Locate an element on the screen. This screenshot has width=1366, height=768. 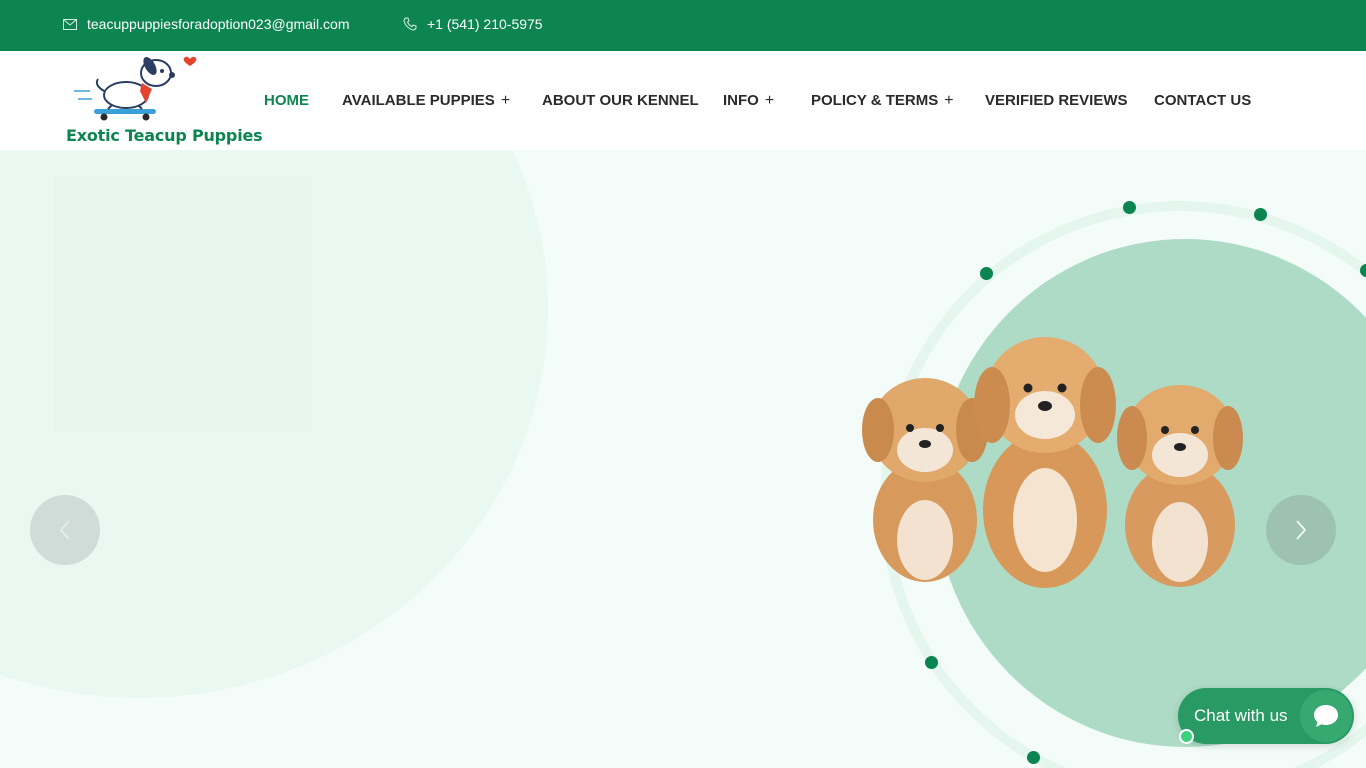
nav-policy-terms: POLICY & TERMS + is located at coordinates (882, 101).